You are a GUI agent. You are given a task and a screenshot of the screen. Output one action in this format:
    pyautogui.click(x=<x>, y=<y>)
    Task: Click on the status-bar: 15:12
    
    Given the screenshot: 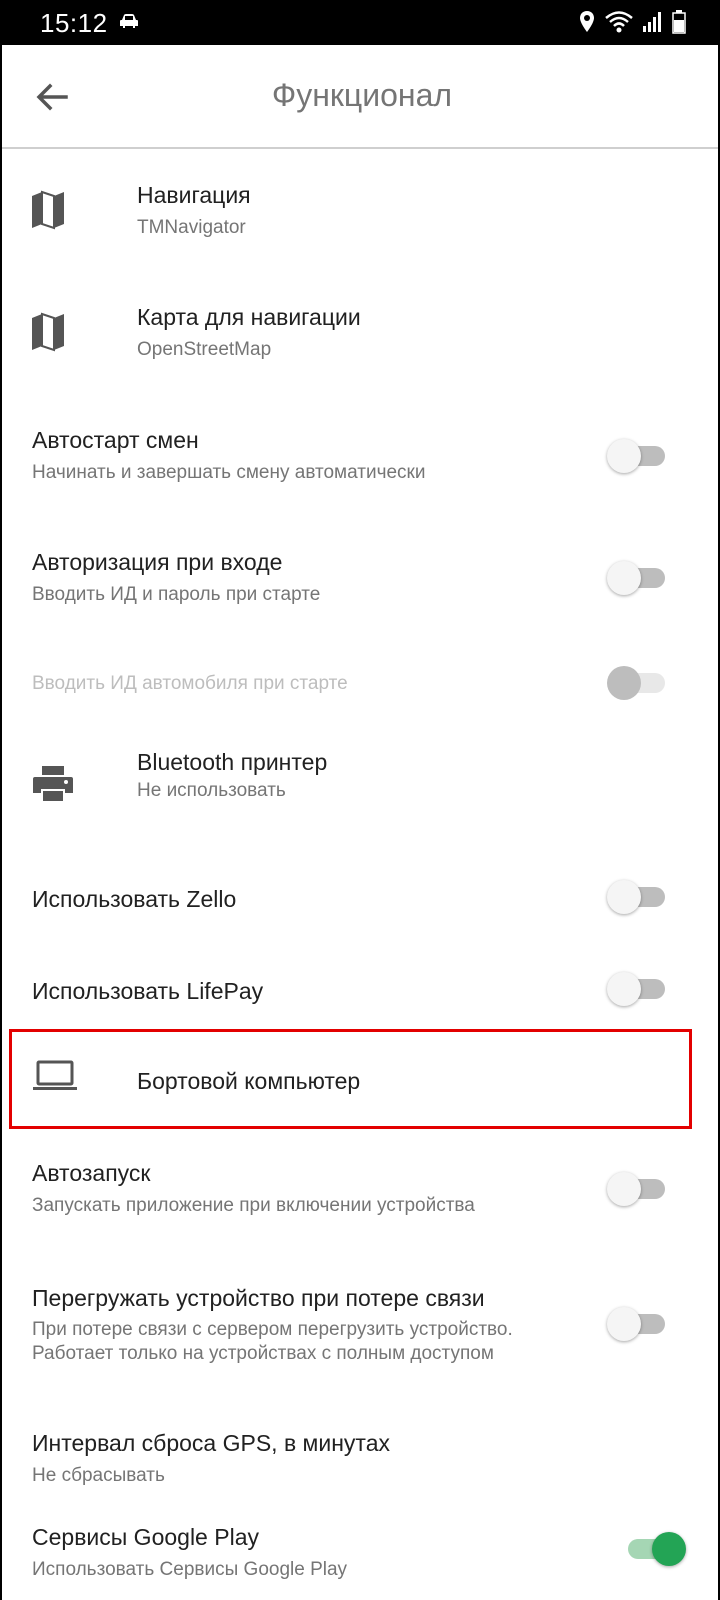 What is the action you would take?
    pyautogui.click(x=360, y=22)
    